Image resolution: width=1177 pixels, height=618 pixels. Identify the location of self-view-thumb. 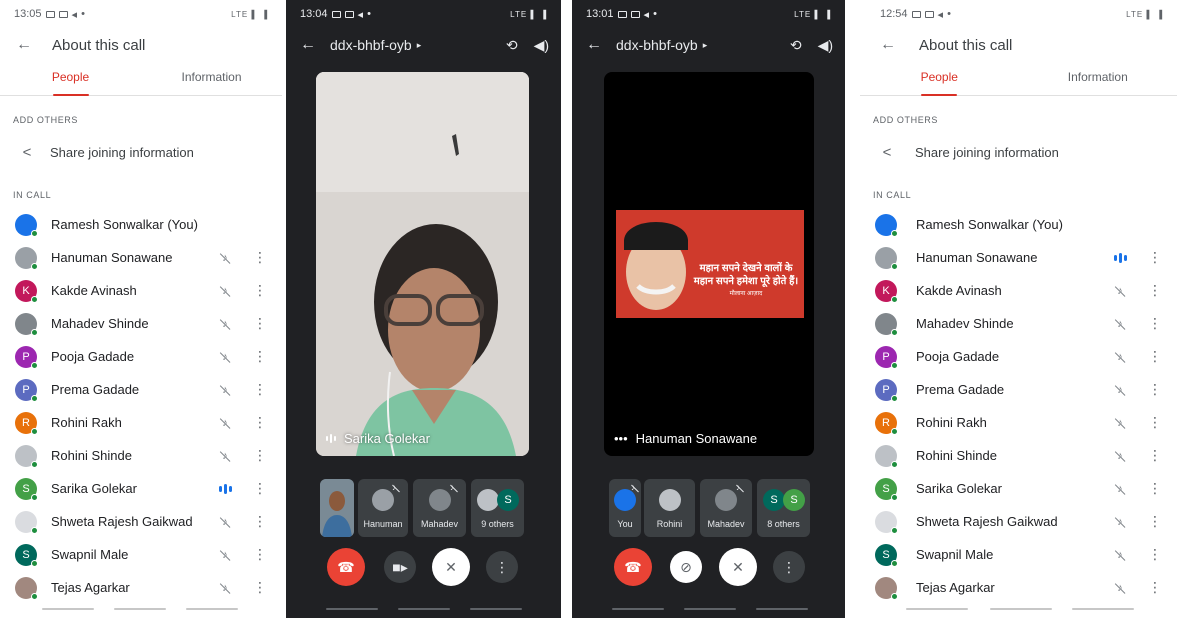
(337, 508).